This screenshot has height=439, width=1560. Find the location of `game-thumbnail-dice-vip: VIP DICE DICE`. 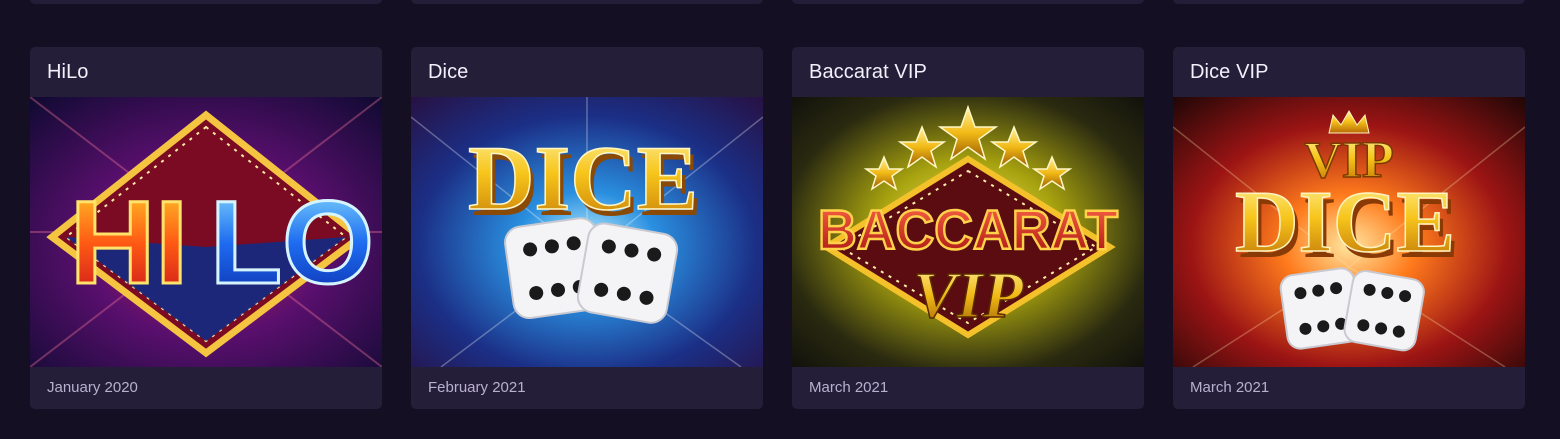

game-thumbnail-dice-vip: VIP DICE DICE is located at coordinates (1349, 232).